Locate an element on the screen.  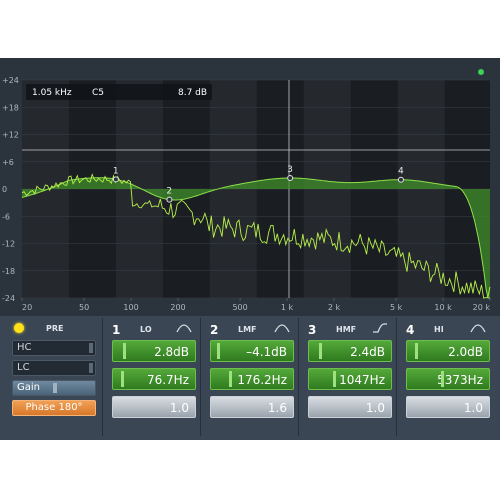
band-number: 1 is located at coordinates (116, 330).